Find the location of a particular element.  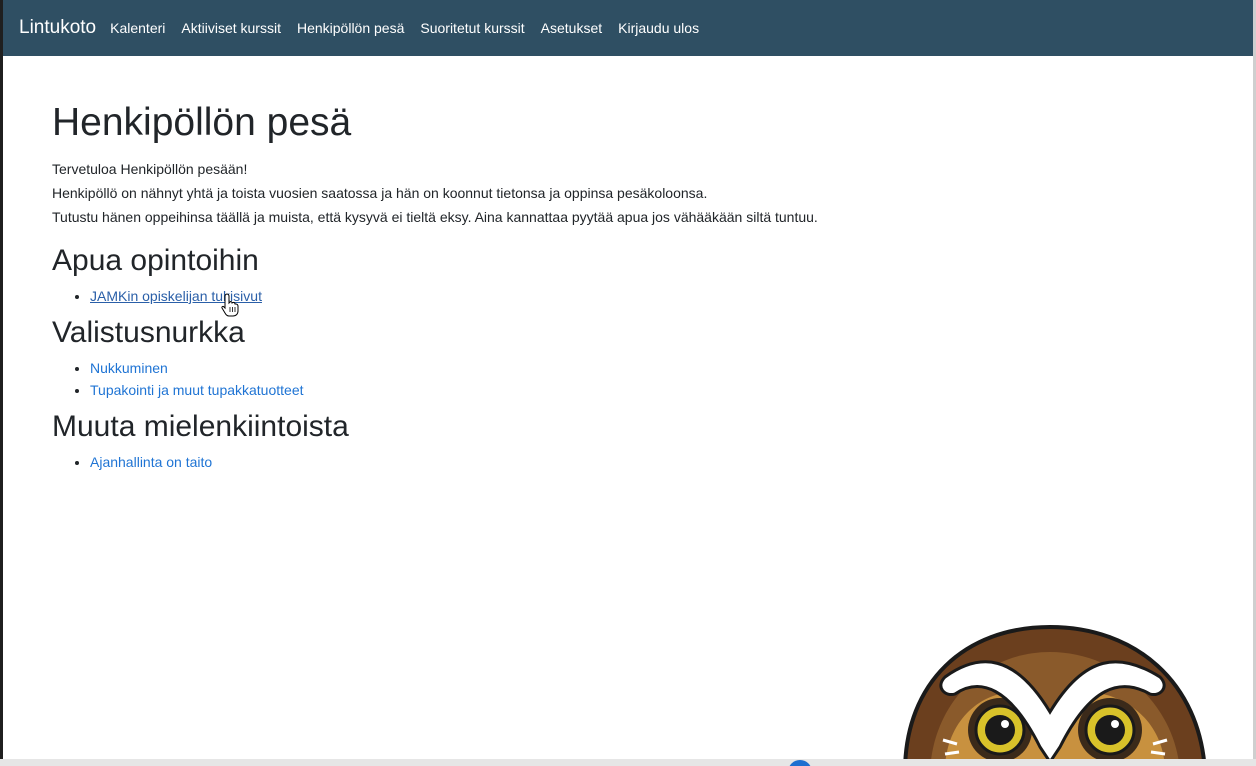

bottom-toolbar-strip is located at coordinates (628, 762).